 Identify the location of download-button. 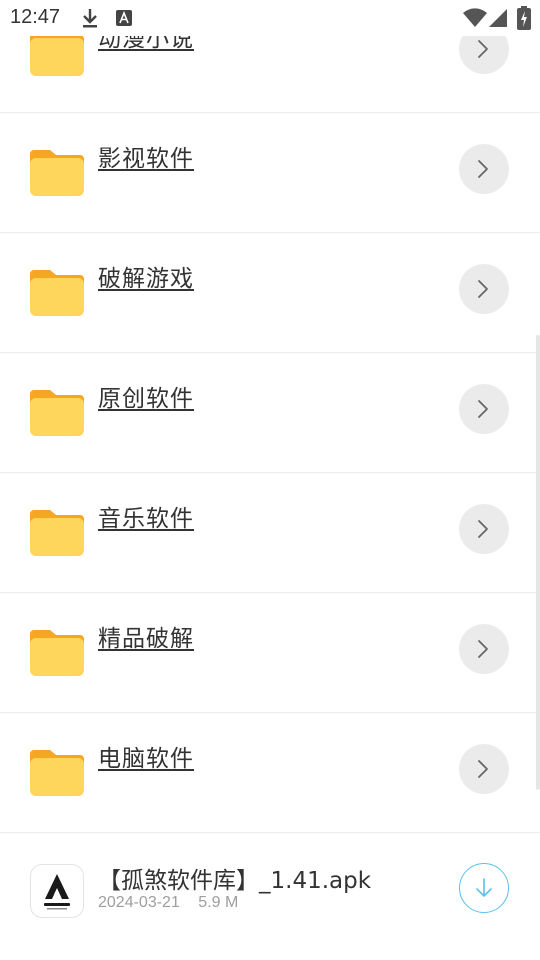
(484, 888).